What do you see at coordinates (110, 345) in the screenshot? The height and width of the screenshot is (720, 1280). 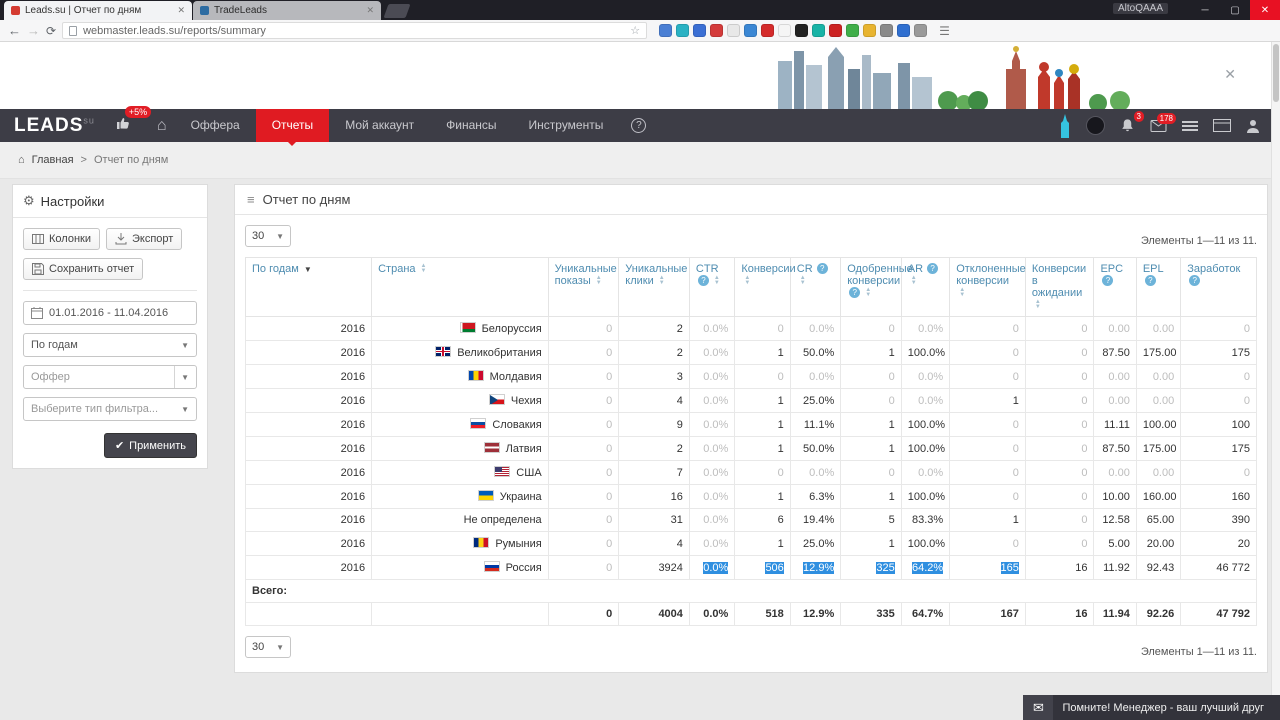 I see `group-by-select: По годам ▼` at bounding box center [110, 345].